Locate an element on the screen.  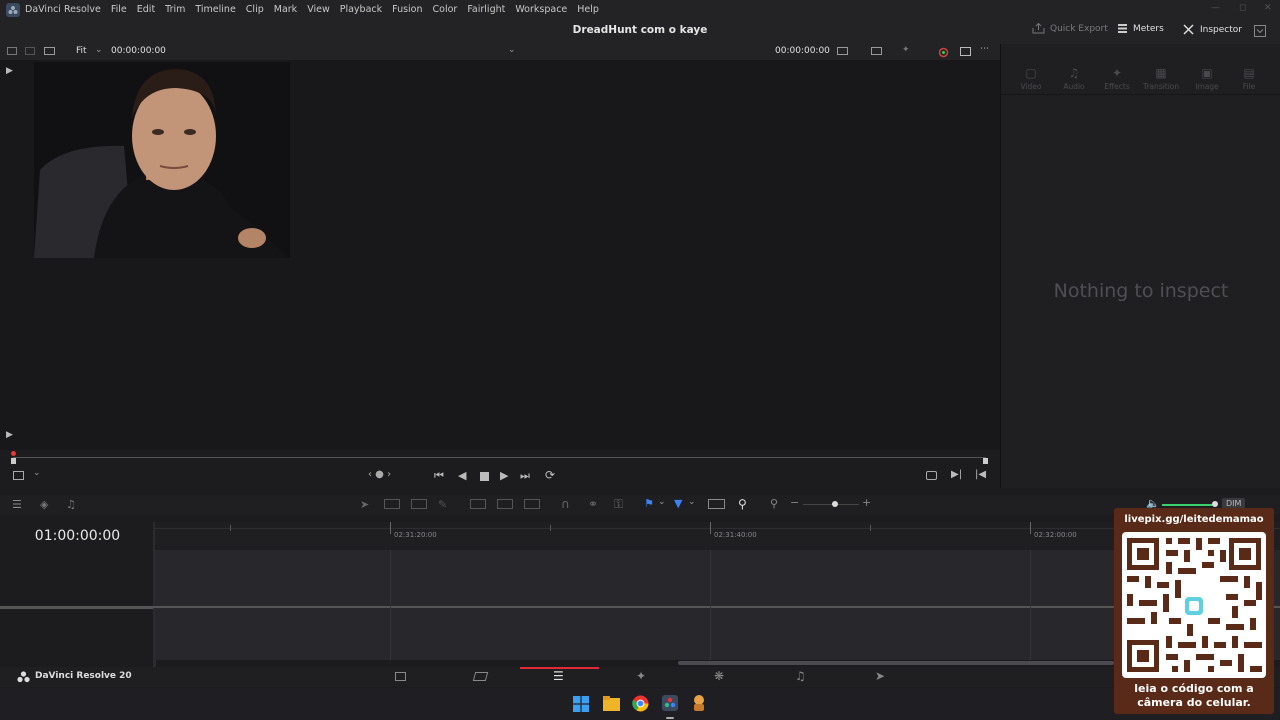
zoom-out-icon: − is located at coordinates (794, 502).